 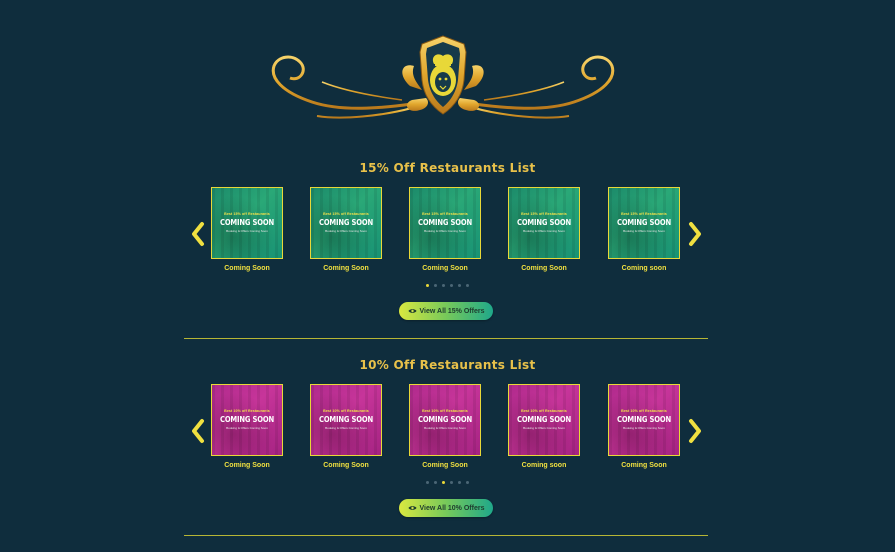 I want to click on section-title-10: 10% Off Restaurants List, so click(x=447, y=365).